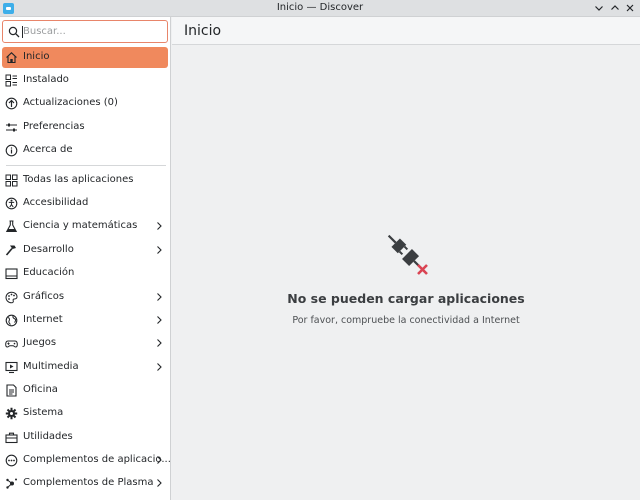 This screenshot has width=640, height=500. I want to click on sidebar-item-instalado: Instalado, so click(85, 80).